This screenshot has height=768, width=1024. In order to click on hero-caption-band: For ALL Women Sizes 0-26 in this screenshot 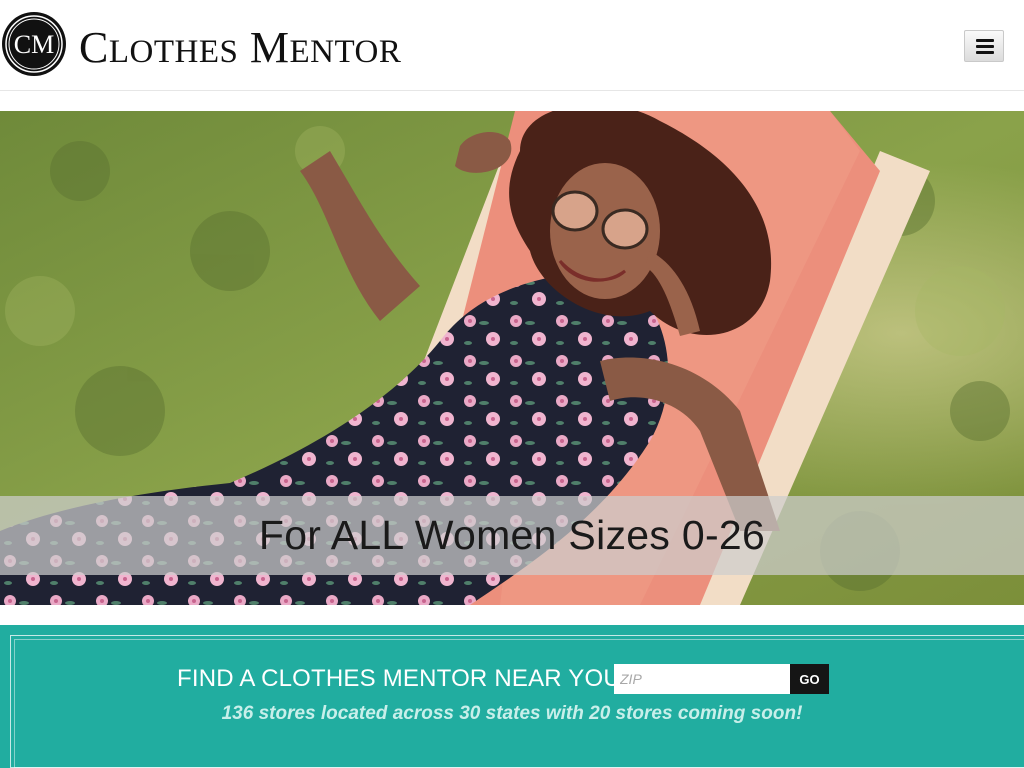, I will do `click(512, 535)`.